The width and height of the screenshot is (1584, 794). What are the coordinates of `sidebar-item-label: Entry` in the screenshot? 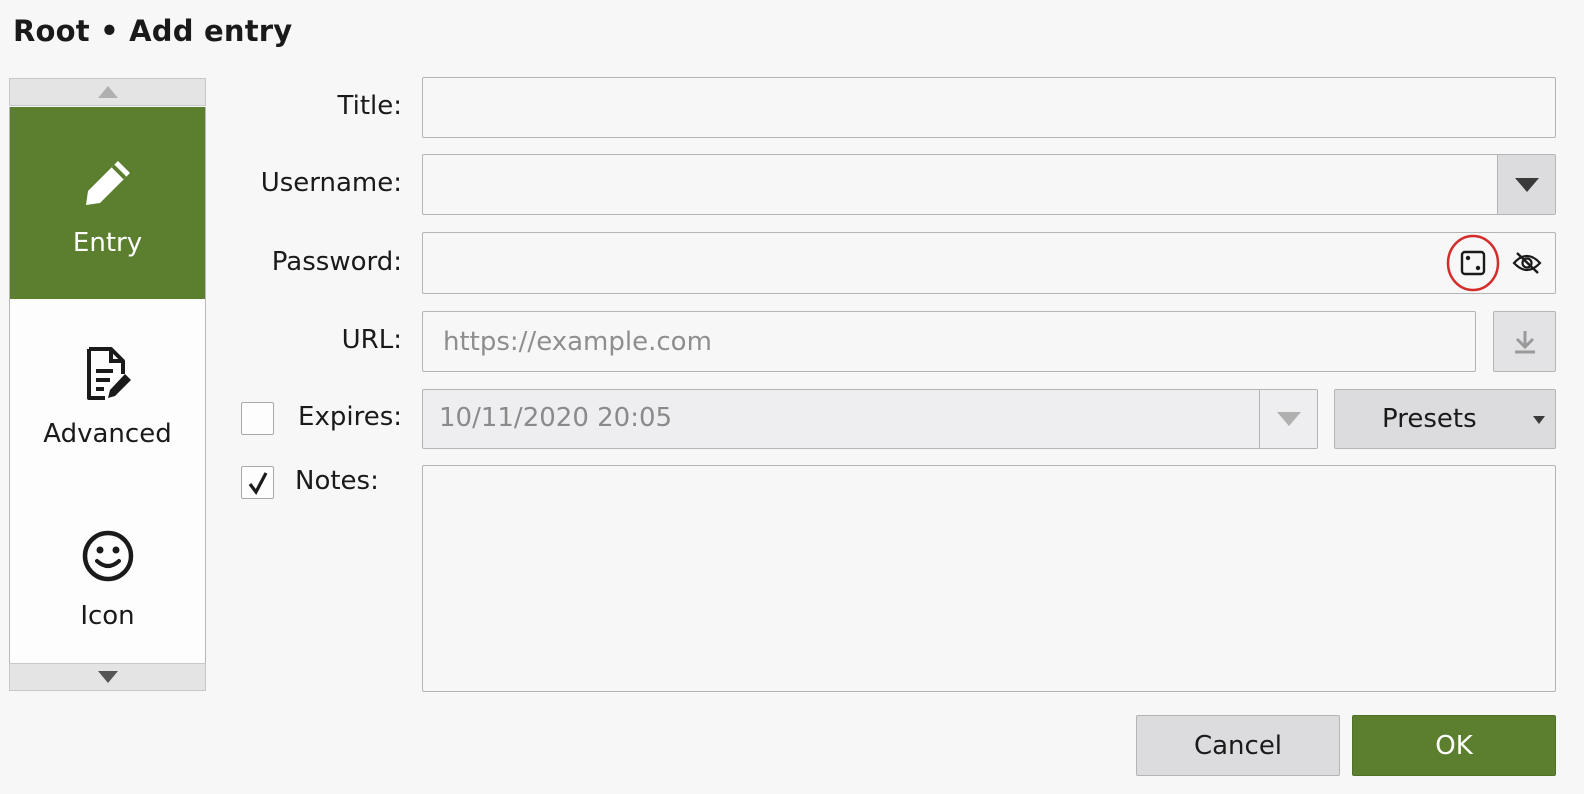 It's located at (107, 243).